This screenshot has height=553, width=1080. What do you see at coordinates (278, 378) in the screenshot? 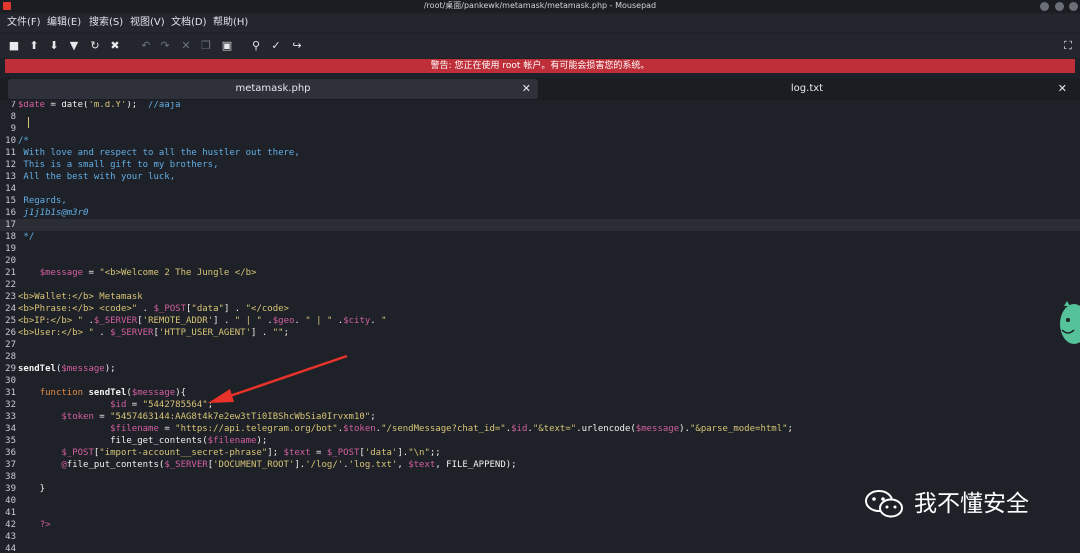
I see `annotation-arrow` at bounding box center [278, 378].